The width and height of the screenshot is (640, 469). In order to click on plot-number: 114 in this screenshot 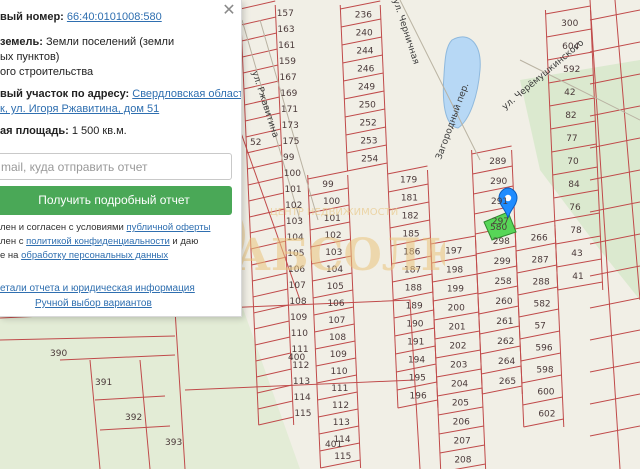, I will do `click(302, 398)`.